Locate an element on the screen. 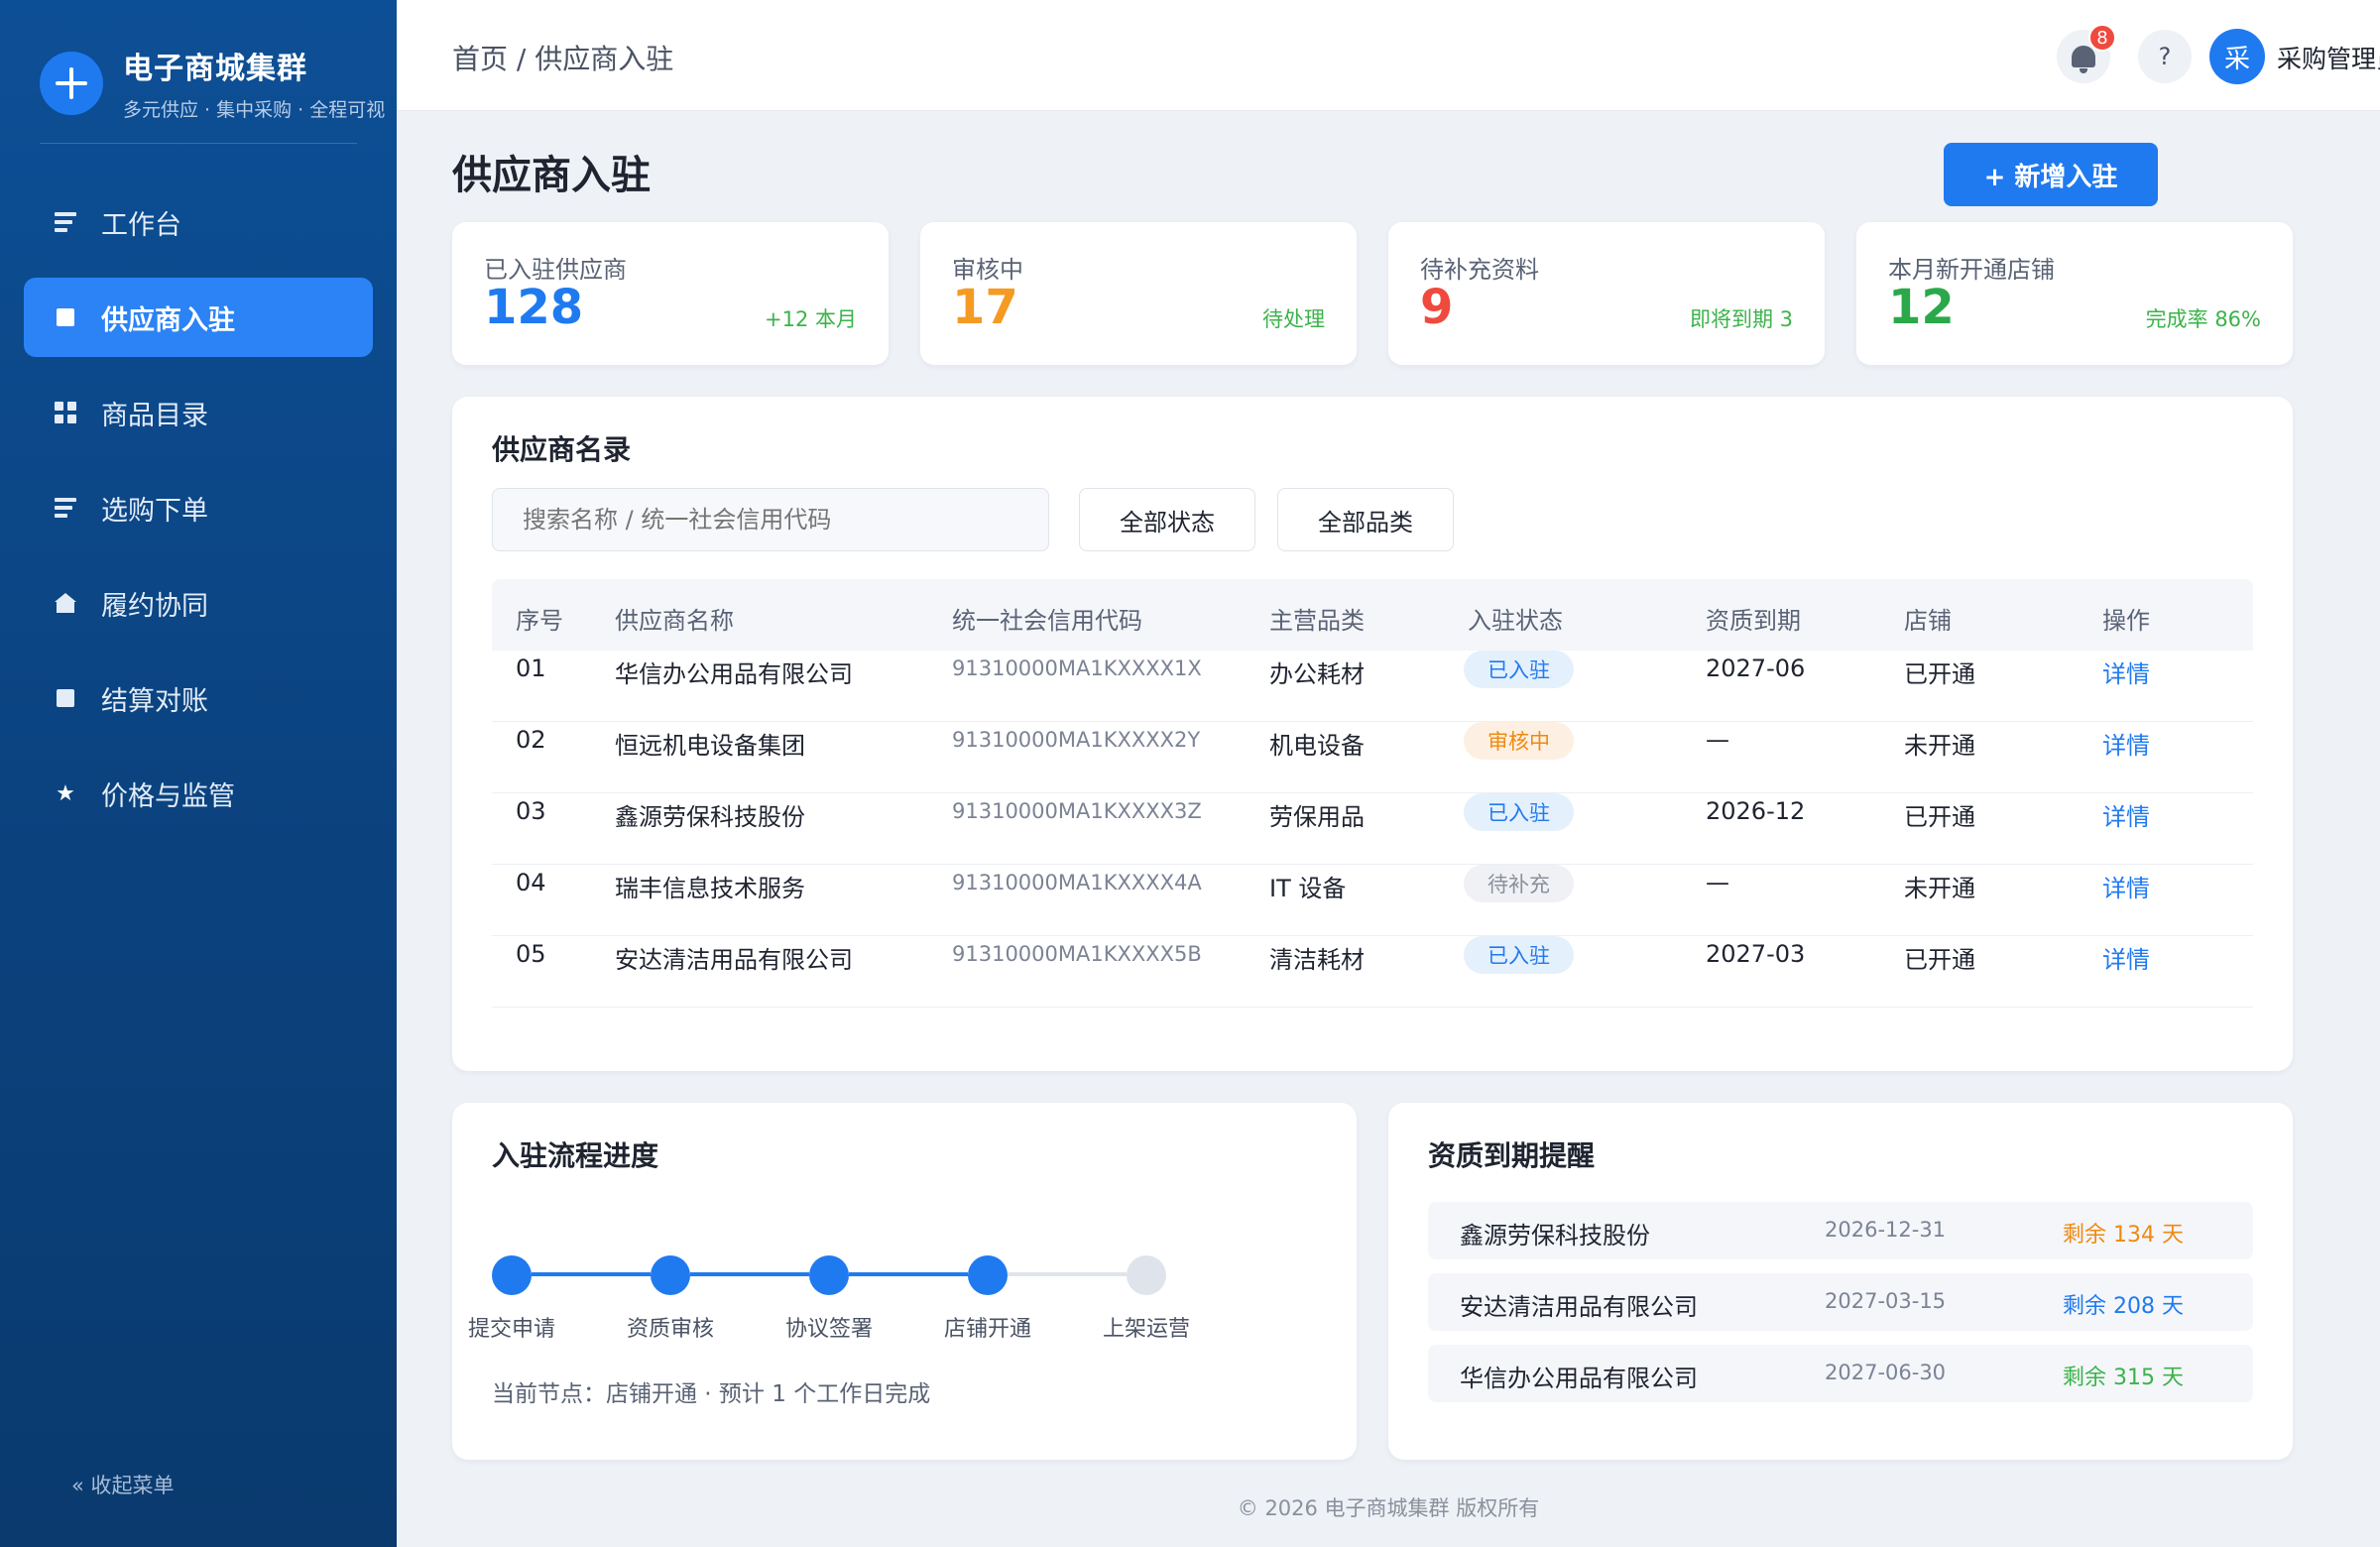 This screenshot has width=2380, height=1547. plus-logo-icon is located at coordinates (71, 83).